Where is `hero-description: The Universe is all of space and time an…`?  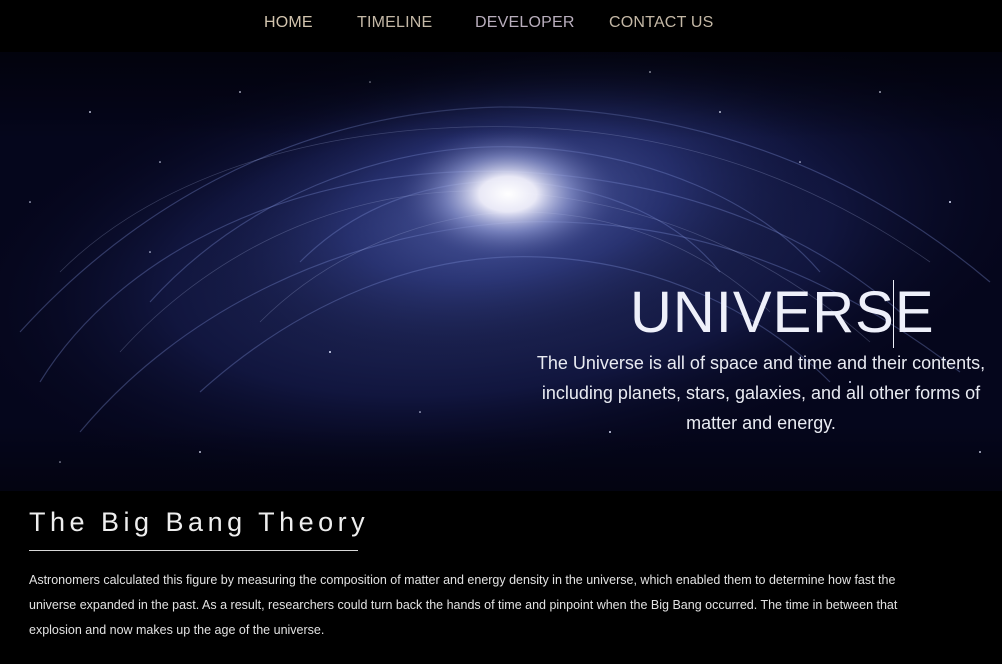 hero-description: The Universe is all of space and time an… is located at coordinates (761, 393).